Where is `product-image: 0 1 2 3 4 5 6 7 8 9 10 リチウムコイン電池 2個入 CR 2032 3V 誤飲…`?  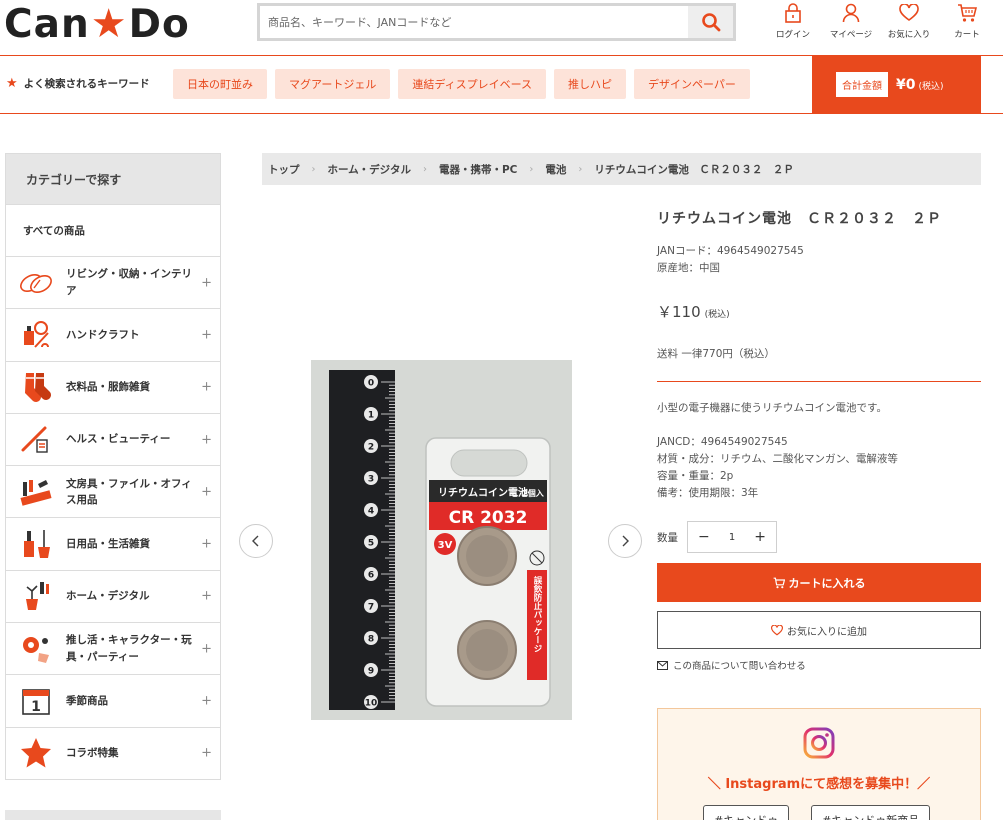
product-image: 0 1 2 3 4 5 6 7 8 9 10 リチウムコイン電池 2個入 CR 2032 3V 誤飲… is located at coordinates (441, 540).